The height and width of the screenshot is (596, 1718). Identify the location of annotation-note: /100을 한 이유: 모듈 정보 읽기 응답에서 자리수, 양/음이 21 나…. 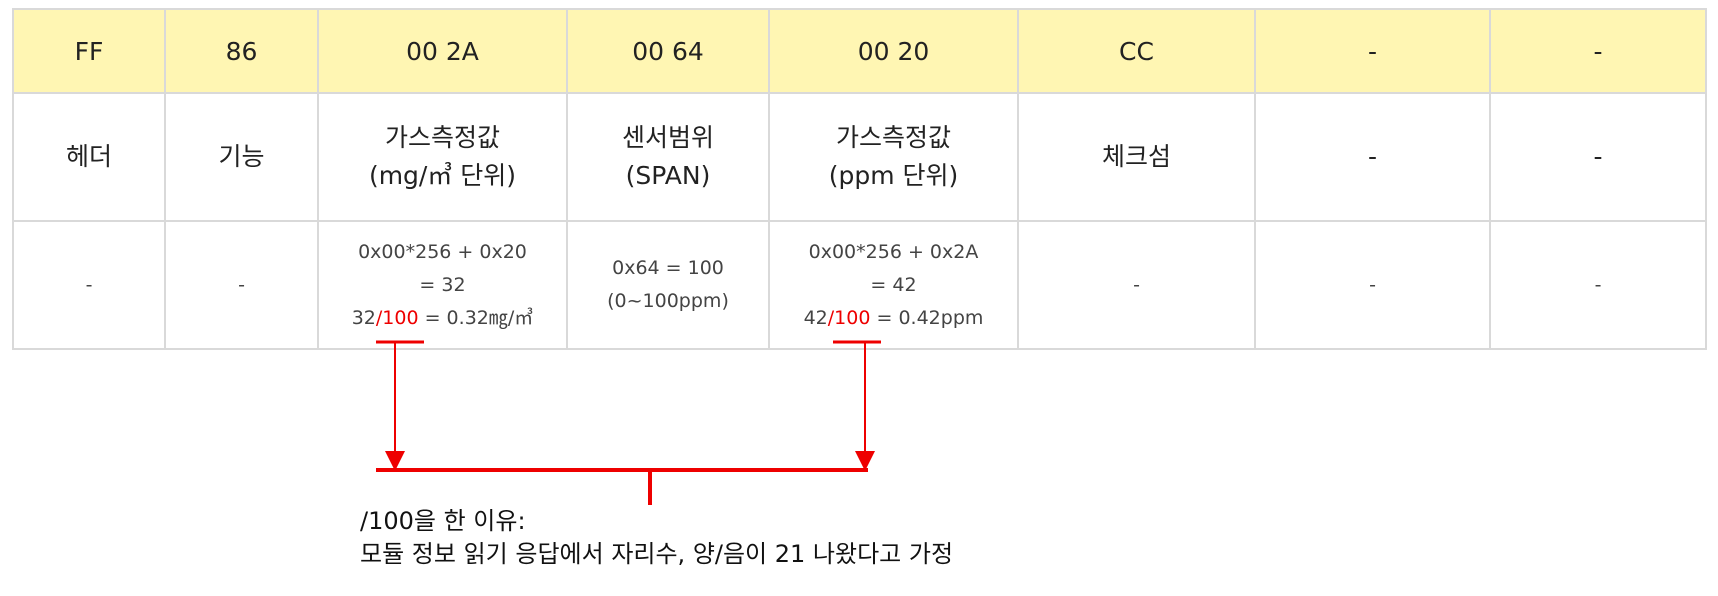
(656, 538).